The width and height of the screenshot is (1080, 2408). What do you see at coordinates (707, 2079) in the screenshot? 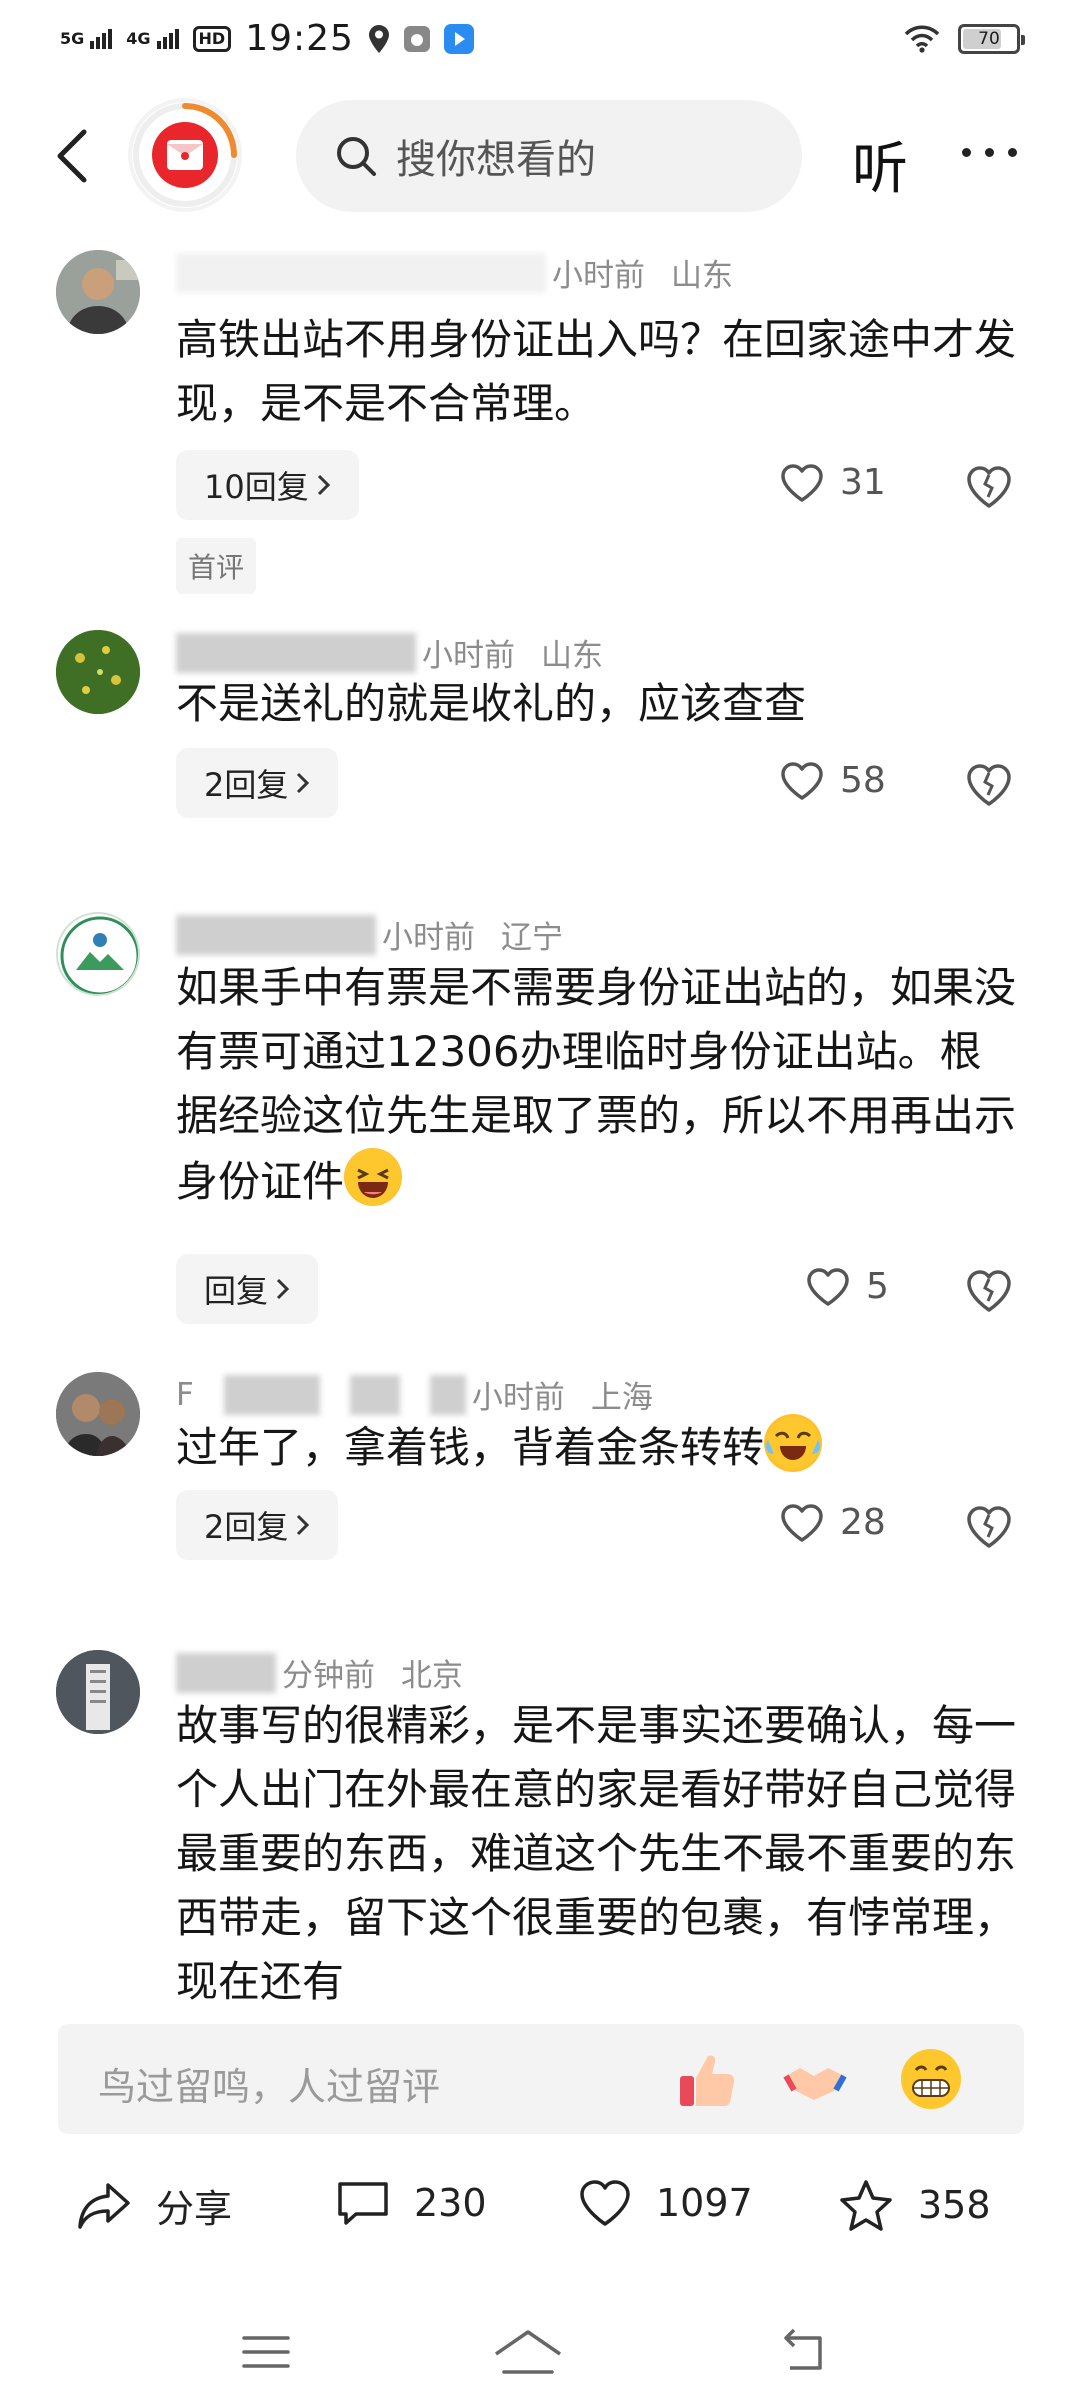
I see `thumbs-up-emoji-icon` at bounding box center [707, 2079].